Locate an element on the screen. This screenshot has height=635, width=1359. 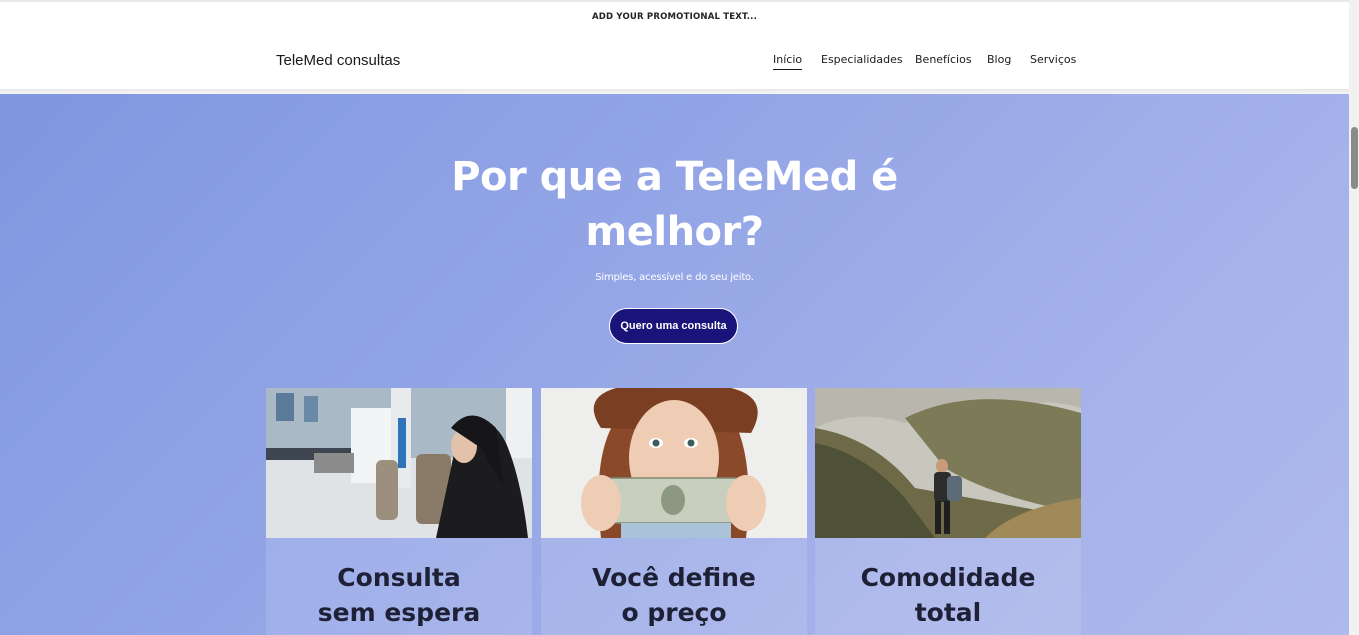
card-title-line2: sem espera is located at coordinates (399, 612).